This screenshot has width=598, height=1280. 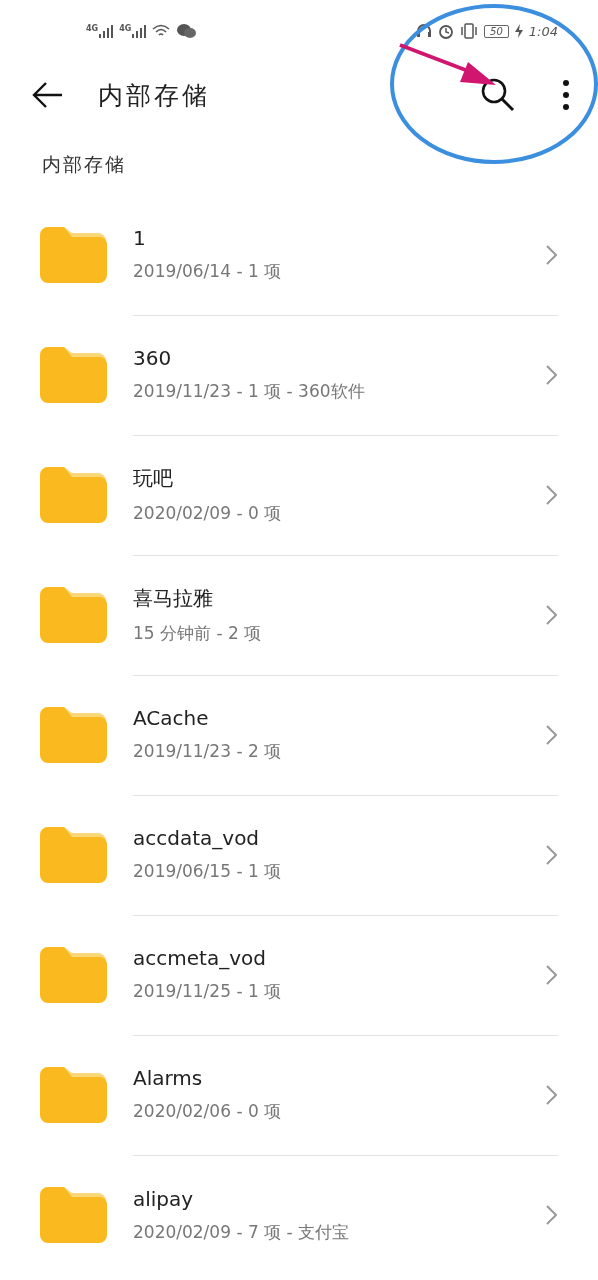 I want to click on back-arrow-icon, so click(x=48, y=95).